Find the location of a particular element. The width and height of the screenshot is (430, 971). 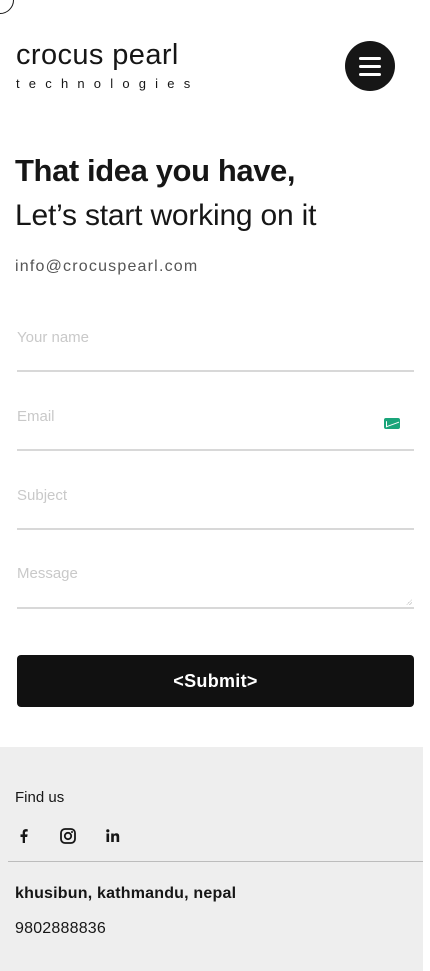

hamburger-menu-icon is located at coordinates (370, 66).